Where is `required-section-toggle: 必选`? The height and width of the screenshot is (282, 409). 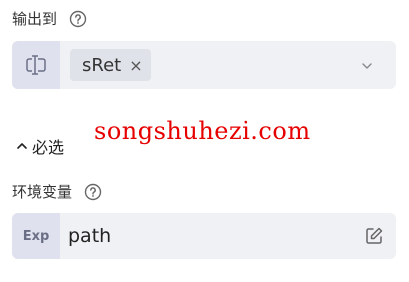 required-section-toggle: 必选 is located at coordinates (40, 146).